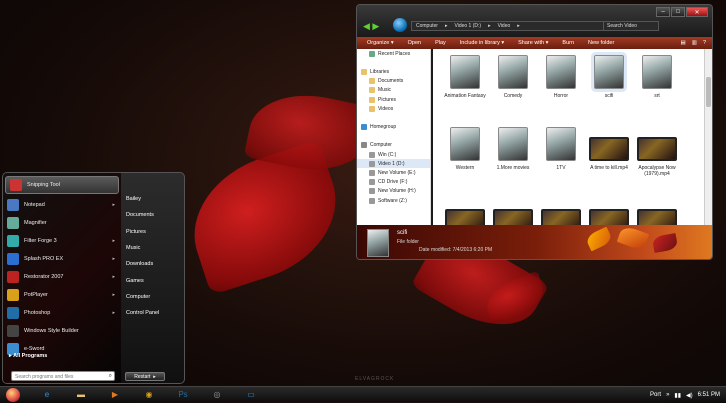 The height and width of the screenshot is (403, 726). I want to click on start-menu-item: Windows Style Builder, so click(62, 331).